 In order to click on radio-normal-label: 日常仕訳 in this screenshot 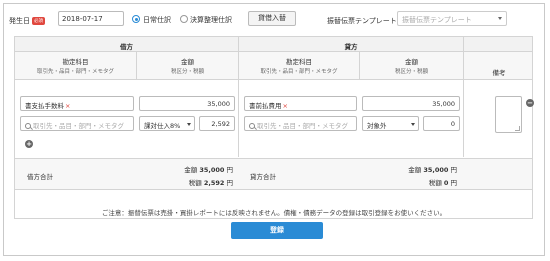, I will do `click(157, 20)`.